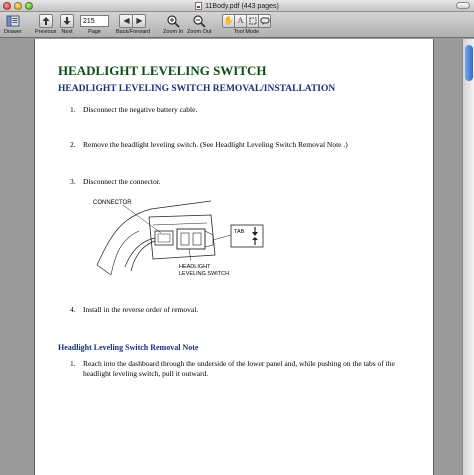 The height and width of the screenshot is (475, 474). Describe the element at coordinates (246, 21) in the screenshot. I see `tool-mode-segment: ✋ A` at that location.